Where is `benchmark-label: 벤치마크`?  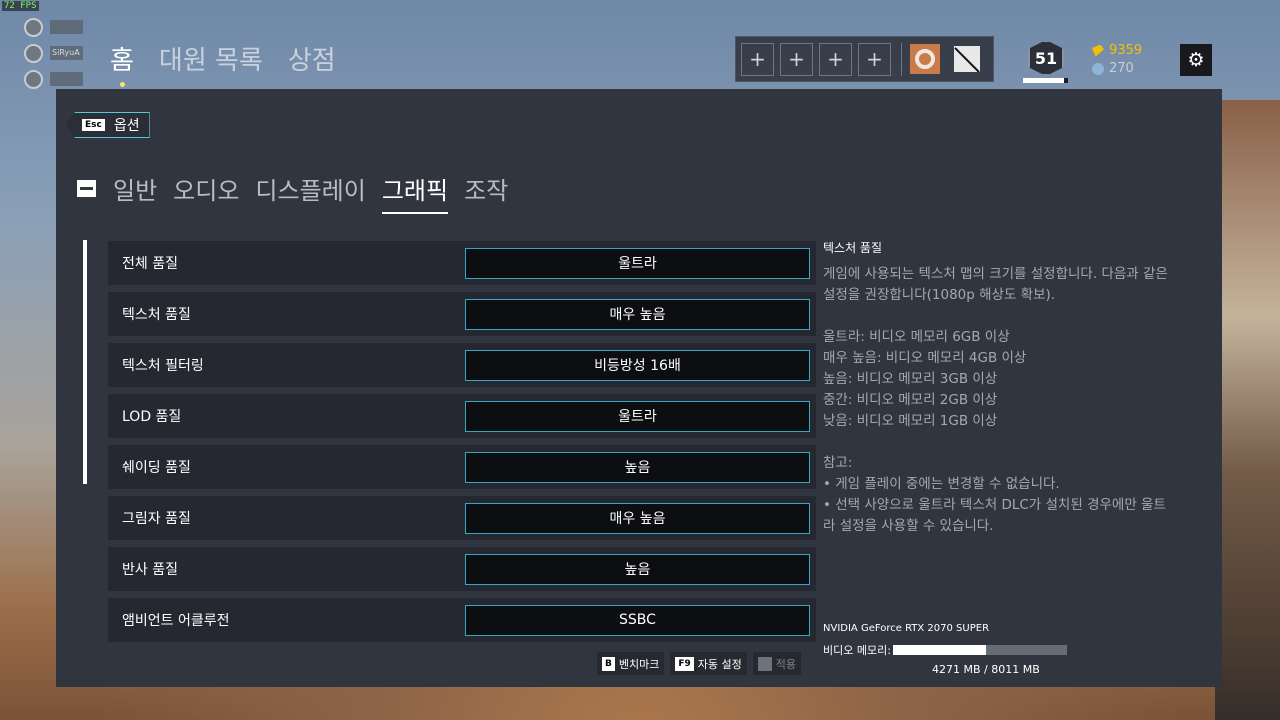 benchmark-label: 벤치마크 is located at coordinates (639, 664).